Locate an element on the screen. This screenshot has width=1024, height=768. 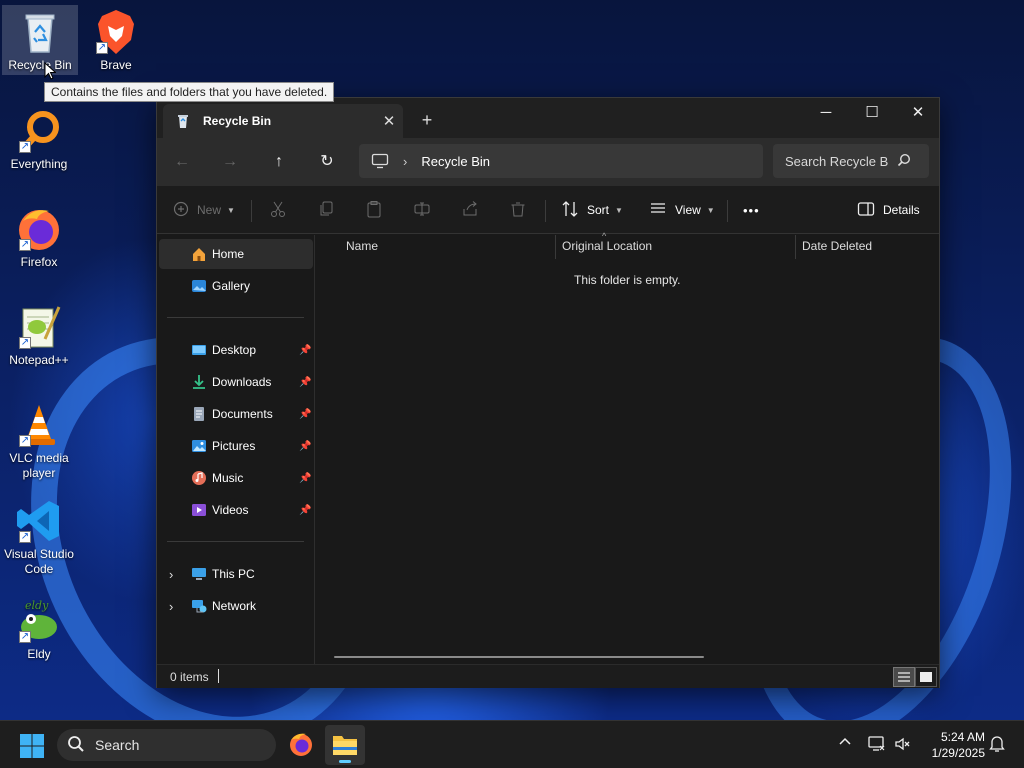
desktop-icon-eldy: eldy ↗ Eldy is located at coordinates (39, 629).